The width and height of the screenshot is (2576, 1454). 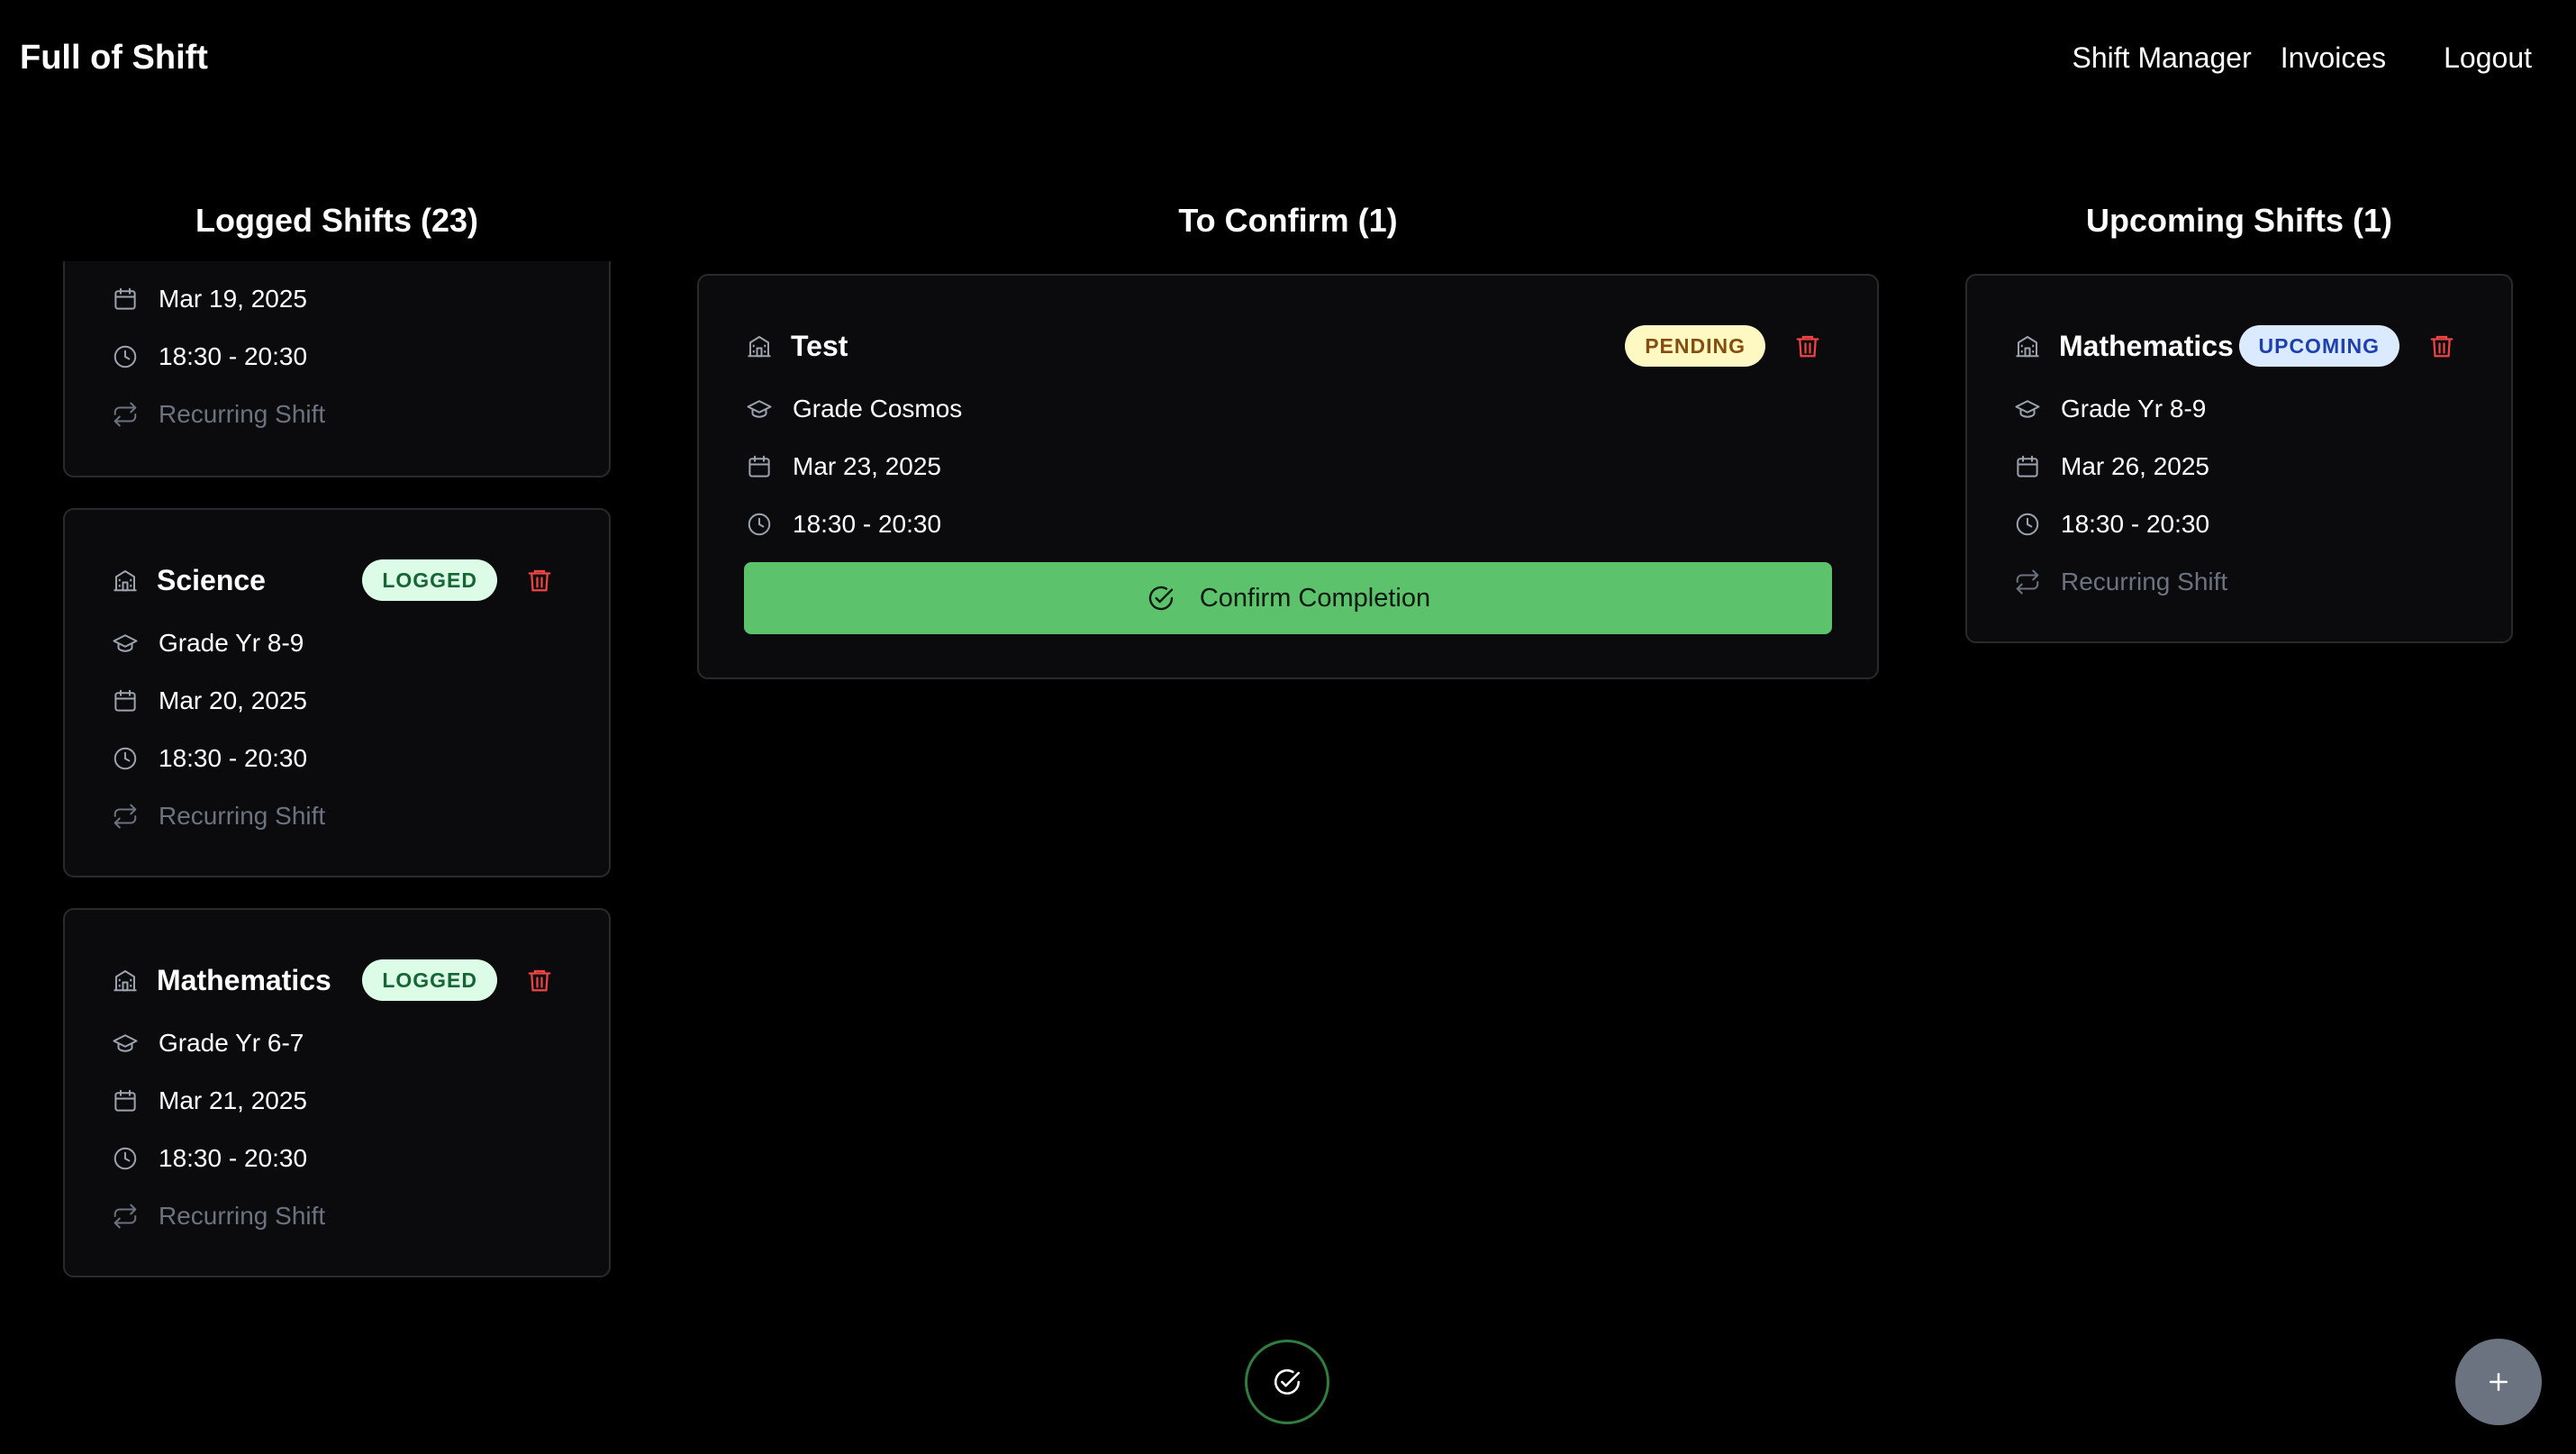 I want to click on grade-label: Grade Cosmos, so click(x=878, y=409).